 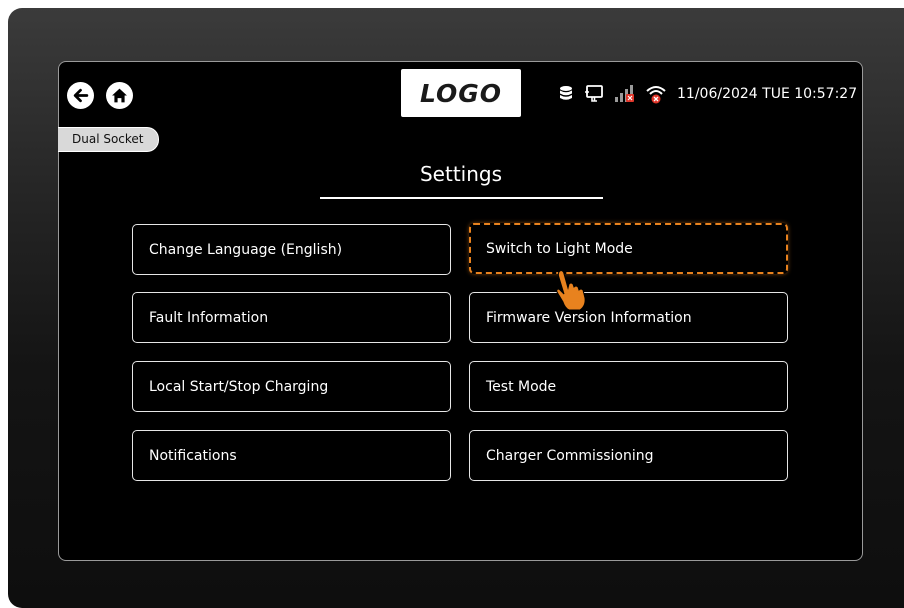 I want to click on page-title: Settings, so click(x=461, y=174).